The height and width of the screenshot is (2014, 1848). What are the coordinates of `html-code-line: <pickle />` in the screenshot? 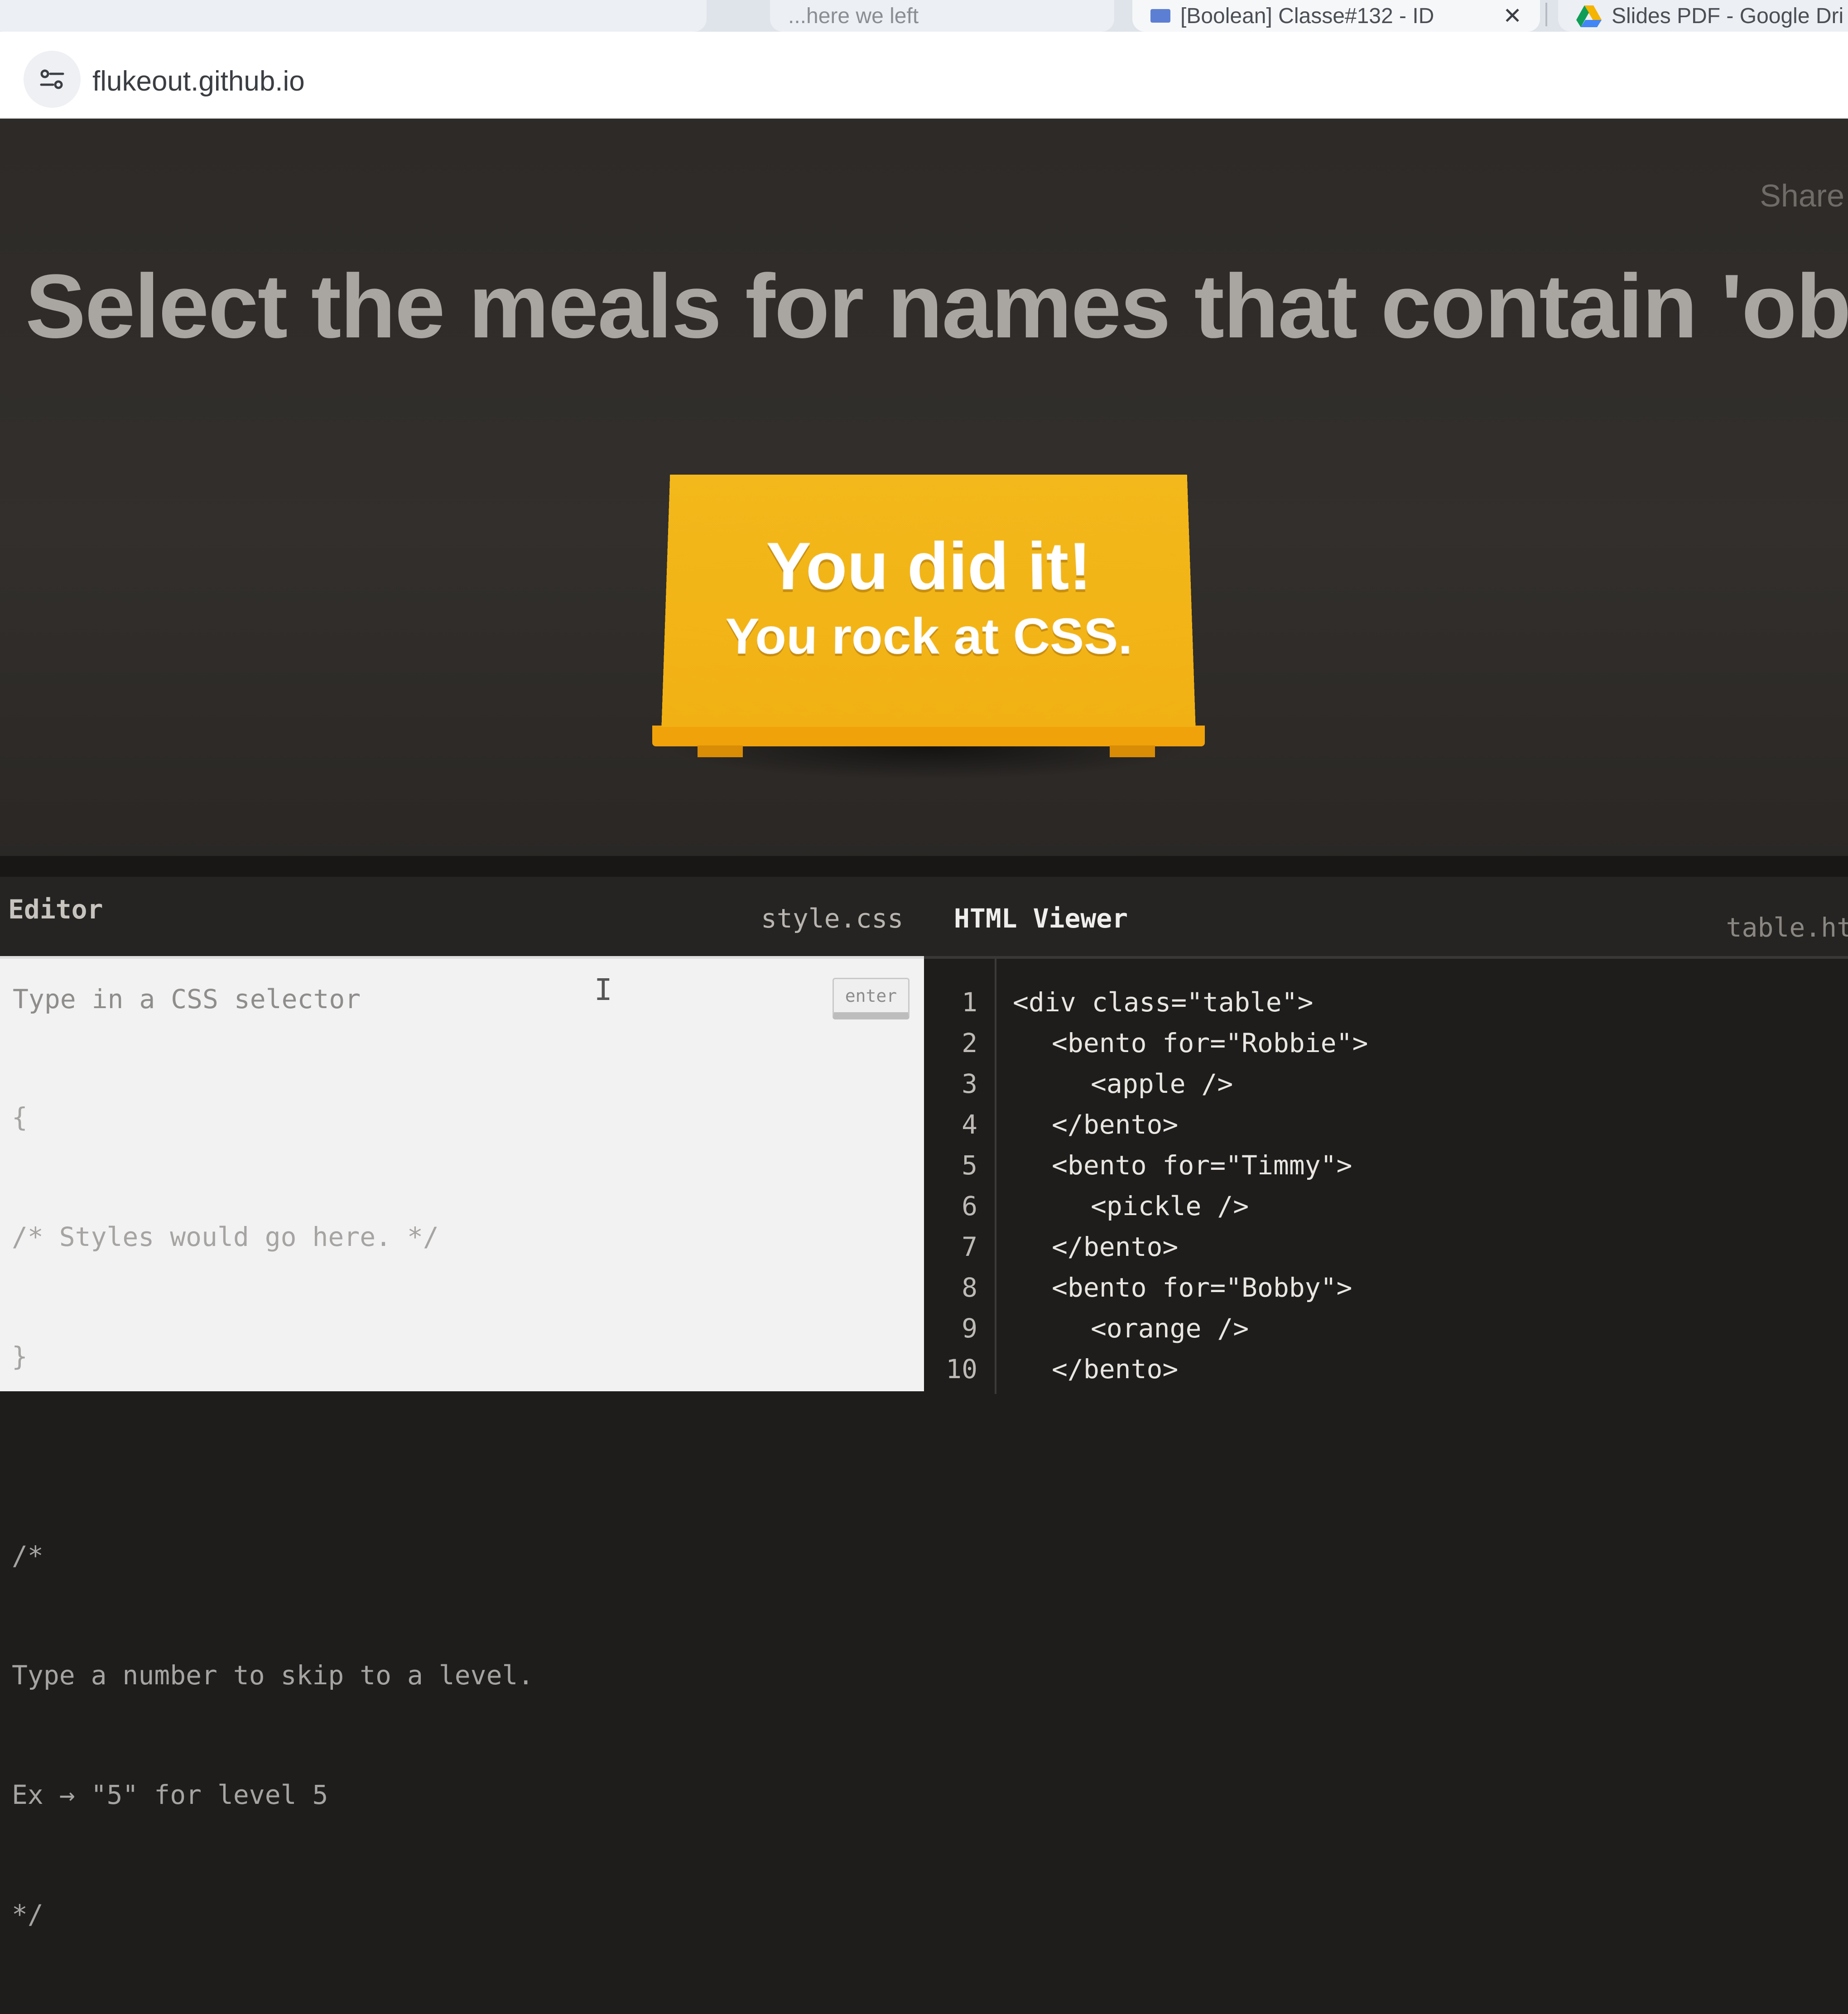 It's located at (1170, 1206).